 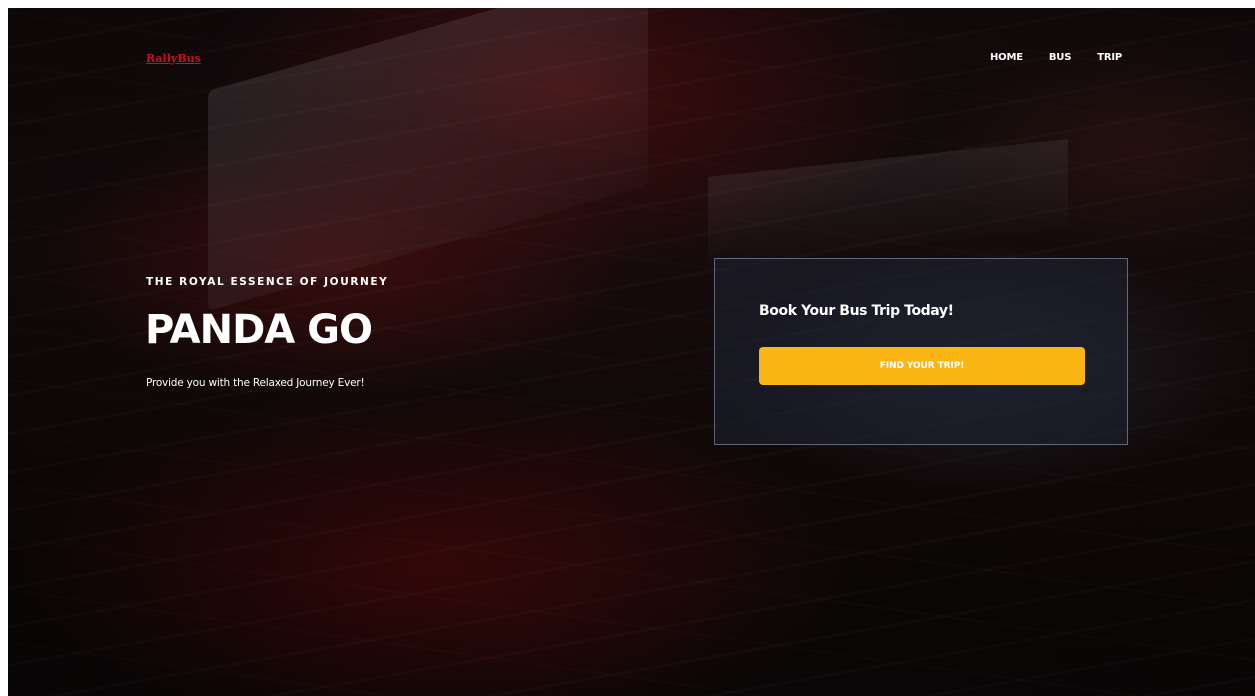 What do you see at coordinates (173, 58) in the screenshot?
I see `logo-link: RallyBus` at bounding box center [173, 58].